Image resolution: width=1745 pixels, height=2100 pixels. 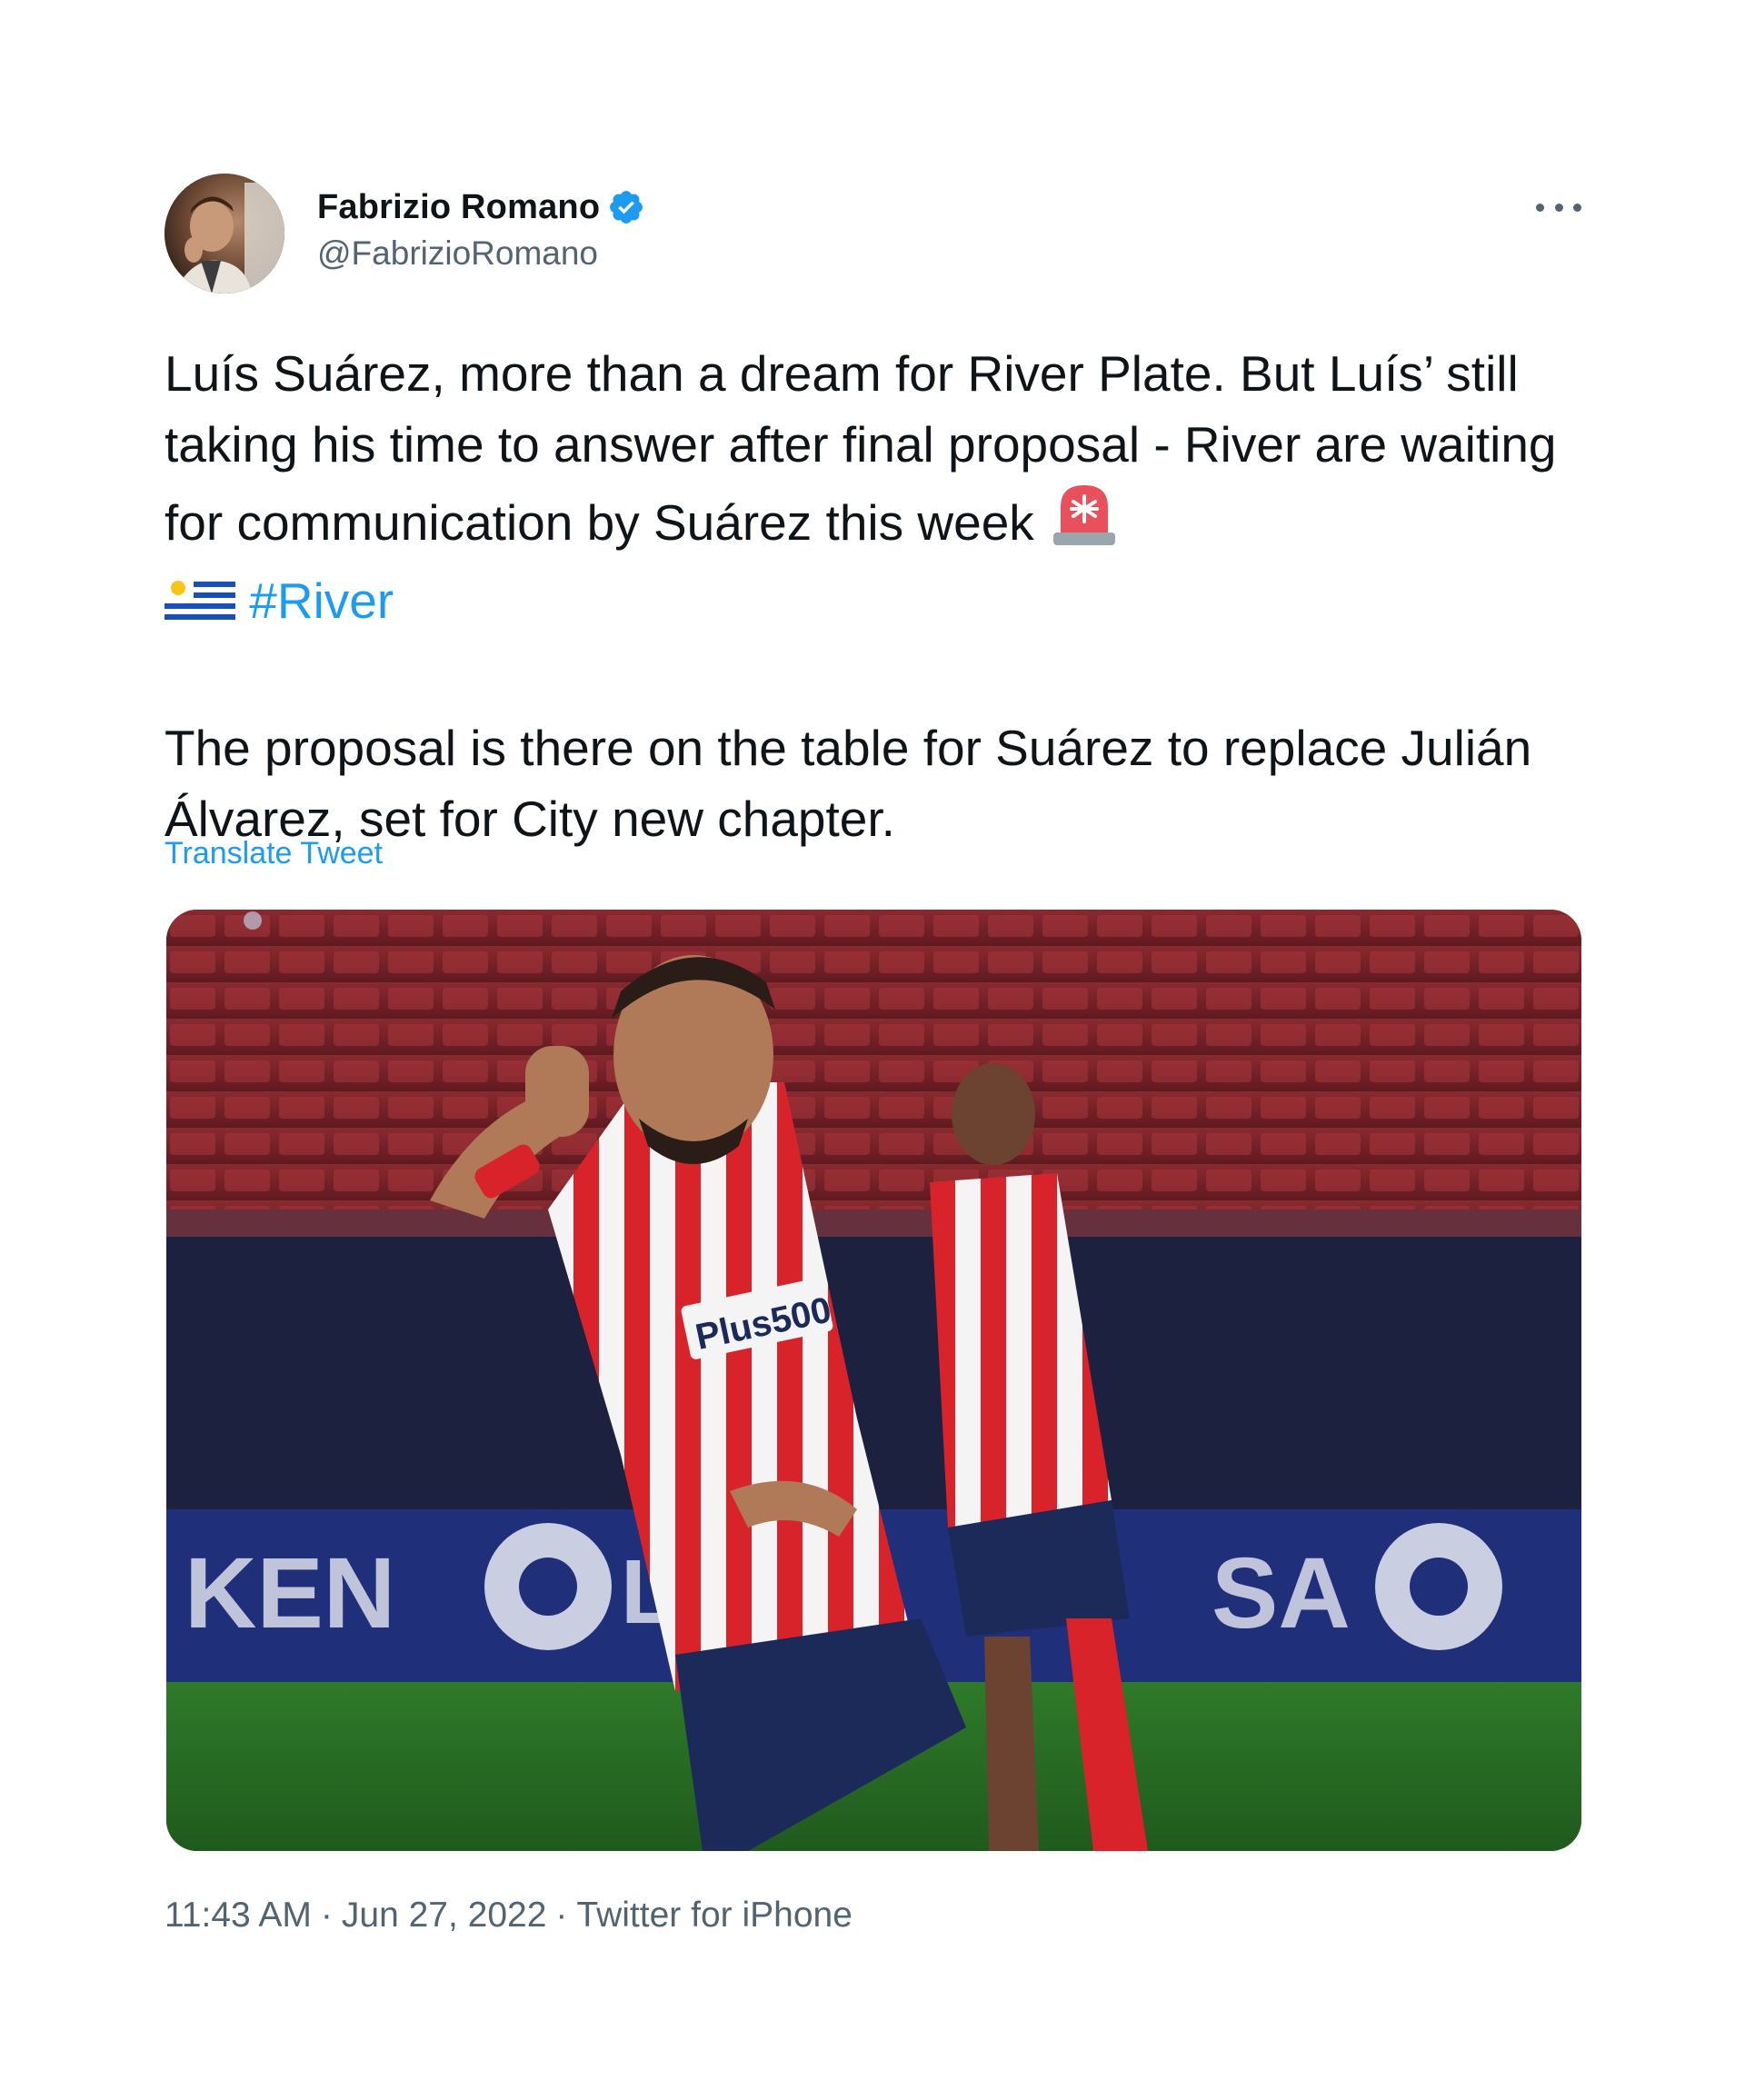 What do you see at coordinates (289, 1593) in the screenshot?
I see `svg-text: KEN` at bounding box center [289, 1593].